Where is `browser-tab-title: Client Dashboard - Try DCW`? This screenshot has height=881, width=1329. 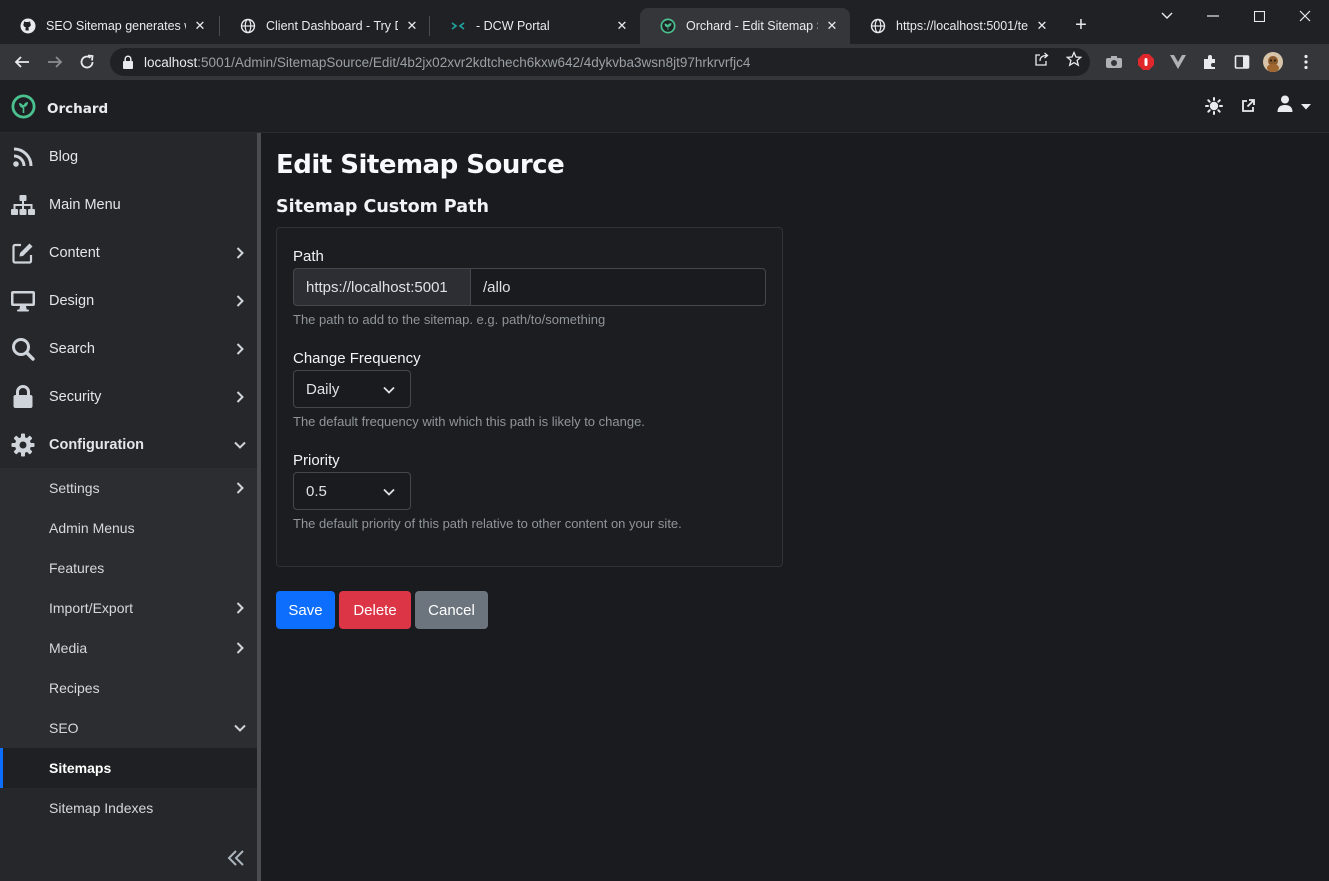 browser-tab-title: Client Dashboard - Try DCW is located at coordinates (332, 26).